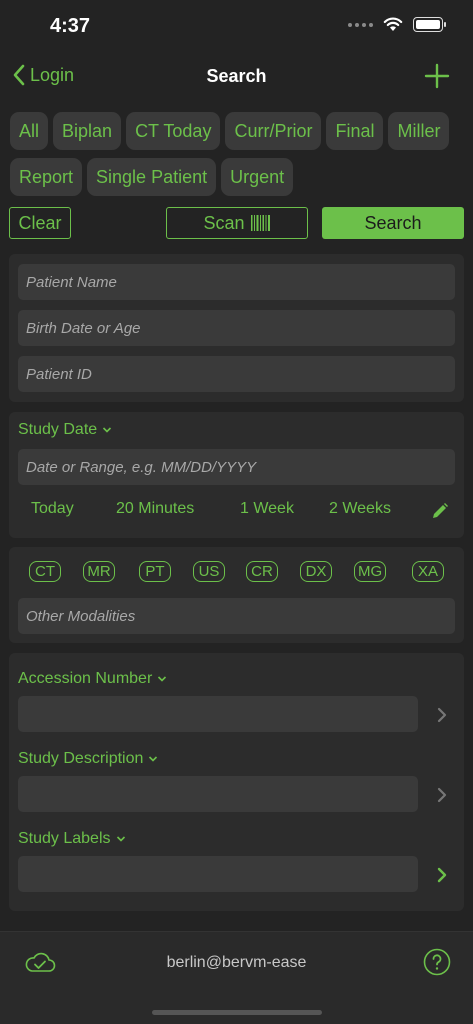 The height and width of the screenshot is (1024, 473). What do you see at coordinates (236, 962) in the screenshot?
I see `user-account-label: berlin@bervm-ease` at bounding box center [236, 962].